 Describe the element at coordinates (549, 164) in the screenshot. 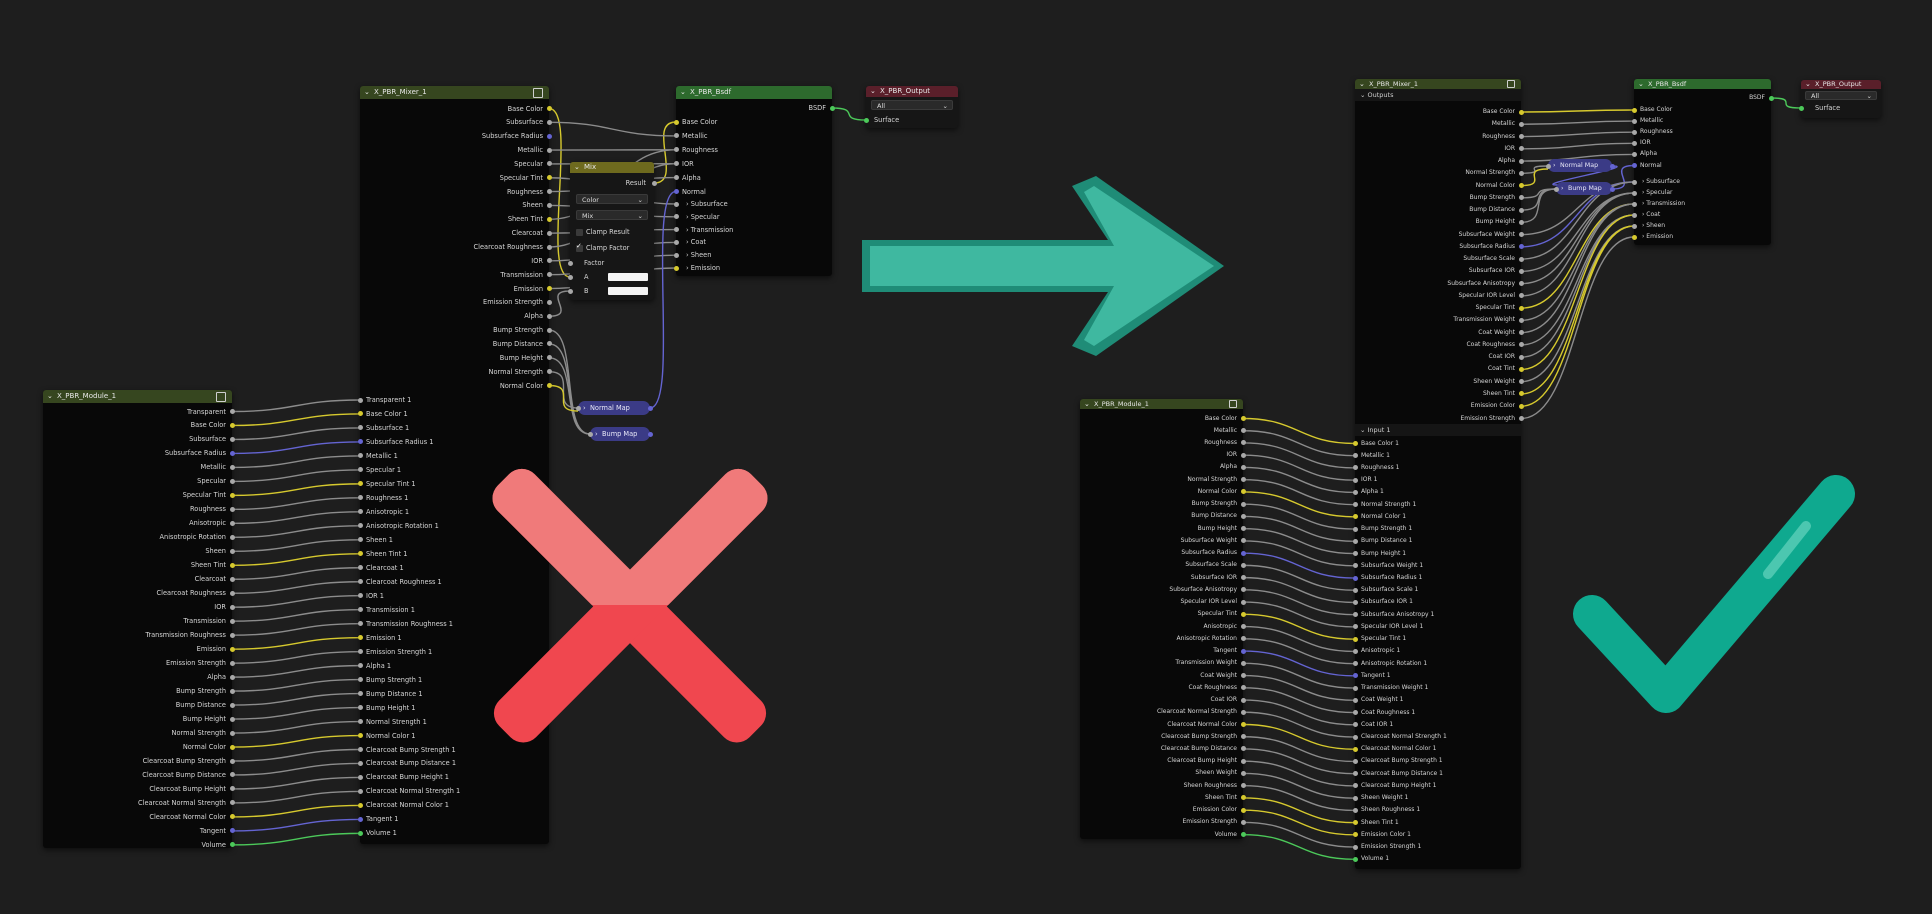

I see `specular-socket` at that location.